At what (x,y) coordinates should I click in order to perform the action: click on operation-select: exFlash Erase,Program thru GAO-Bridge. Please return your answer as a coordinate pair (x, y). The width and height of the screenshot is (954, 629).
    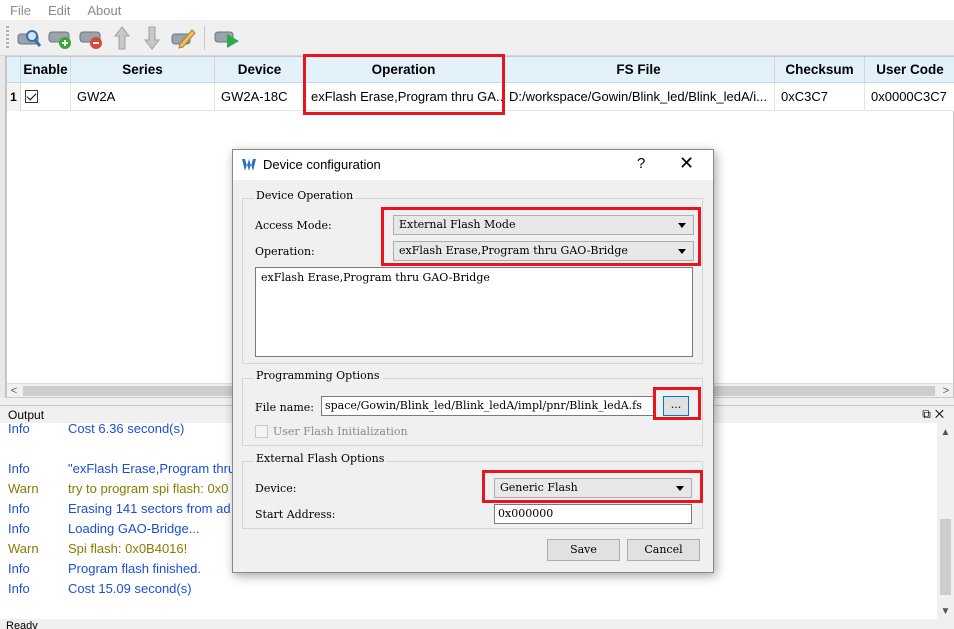
    Looking at the image, I should click on (543, 251).